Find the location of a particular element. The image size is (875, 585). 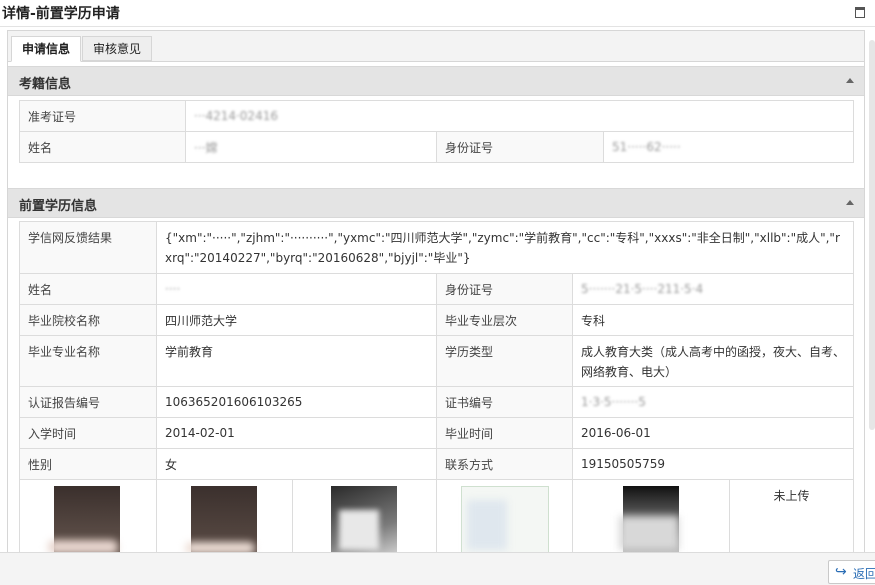

report-no-value: 106365201606103265 is located at coordinates (296, 402).